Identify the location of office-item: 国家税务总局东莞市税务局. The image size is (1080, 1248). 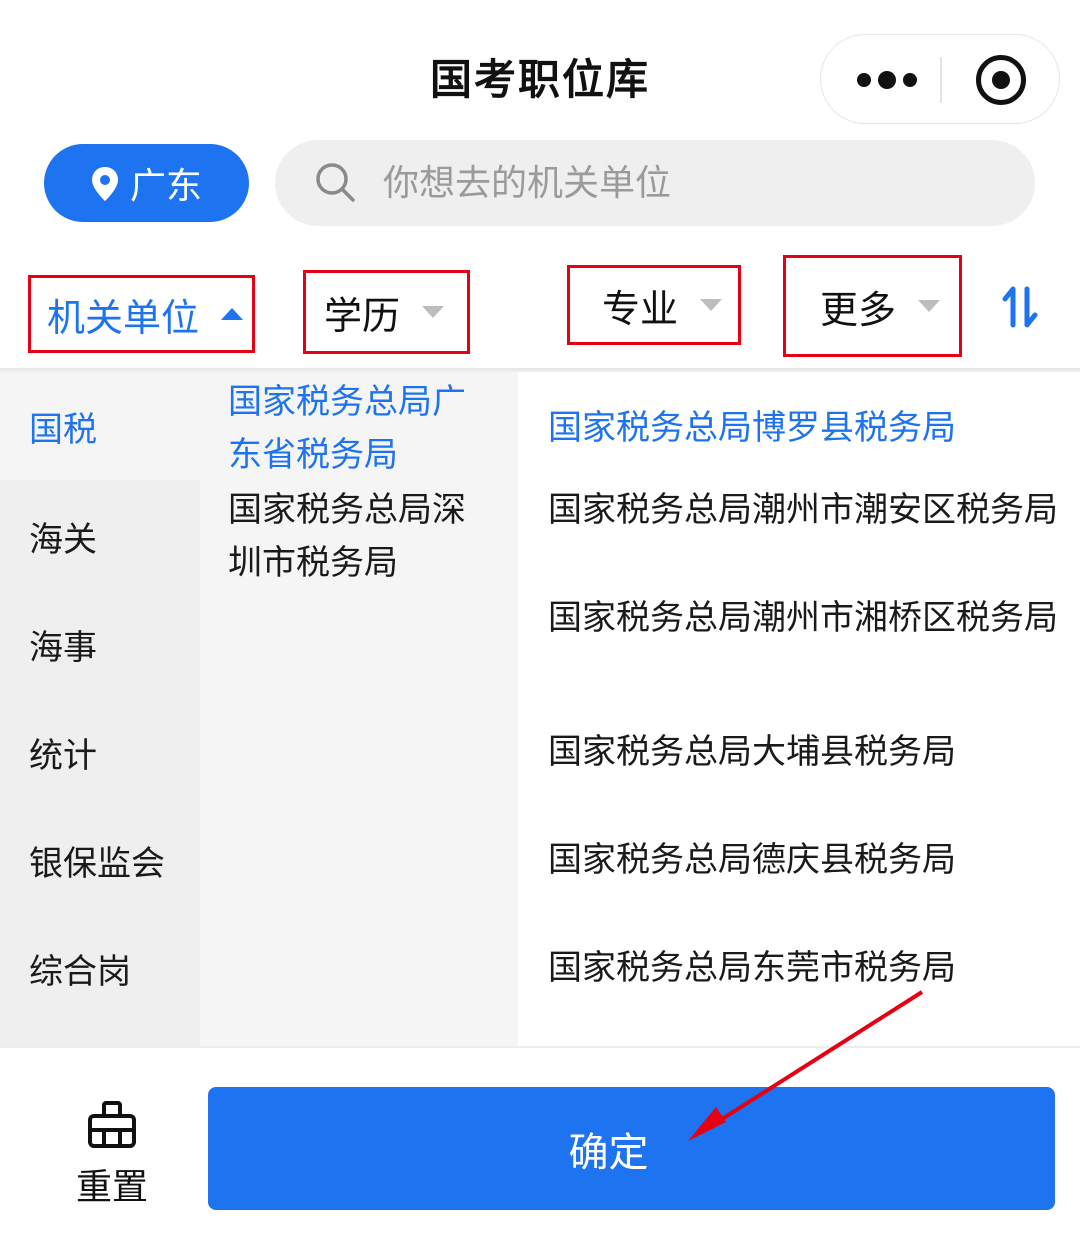
(808, 968).